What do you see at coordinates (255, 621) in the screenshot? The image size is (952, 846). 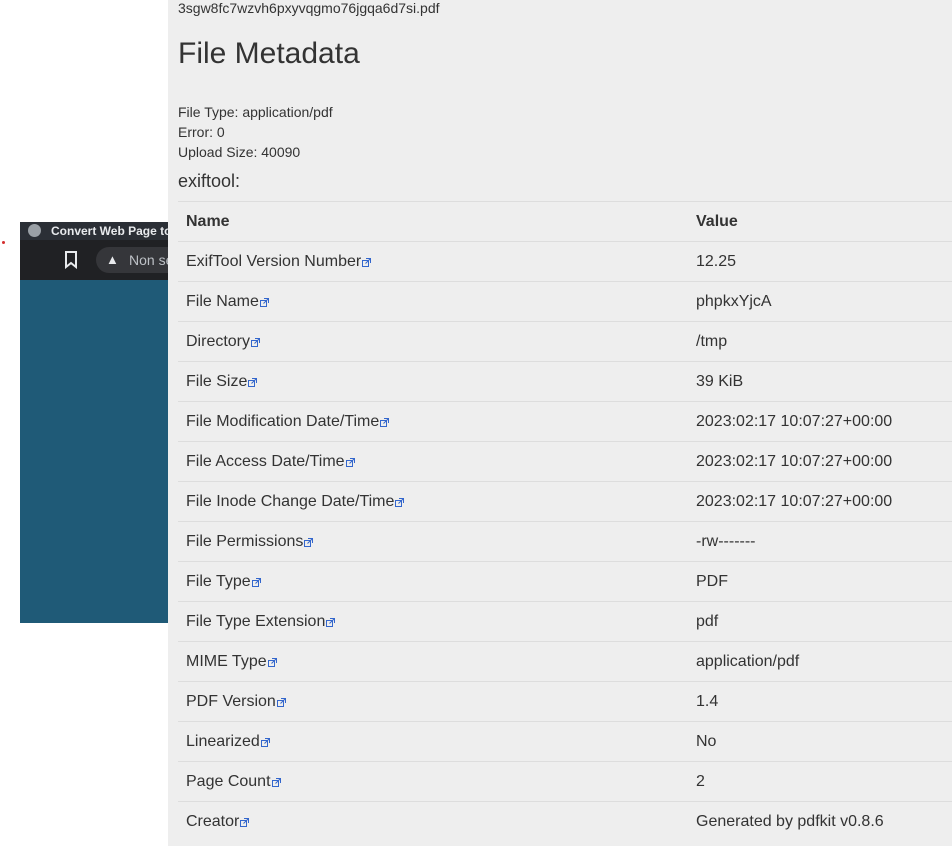 I see `field-name-link: File Type Extension` at bounding box center [255, 621].